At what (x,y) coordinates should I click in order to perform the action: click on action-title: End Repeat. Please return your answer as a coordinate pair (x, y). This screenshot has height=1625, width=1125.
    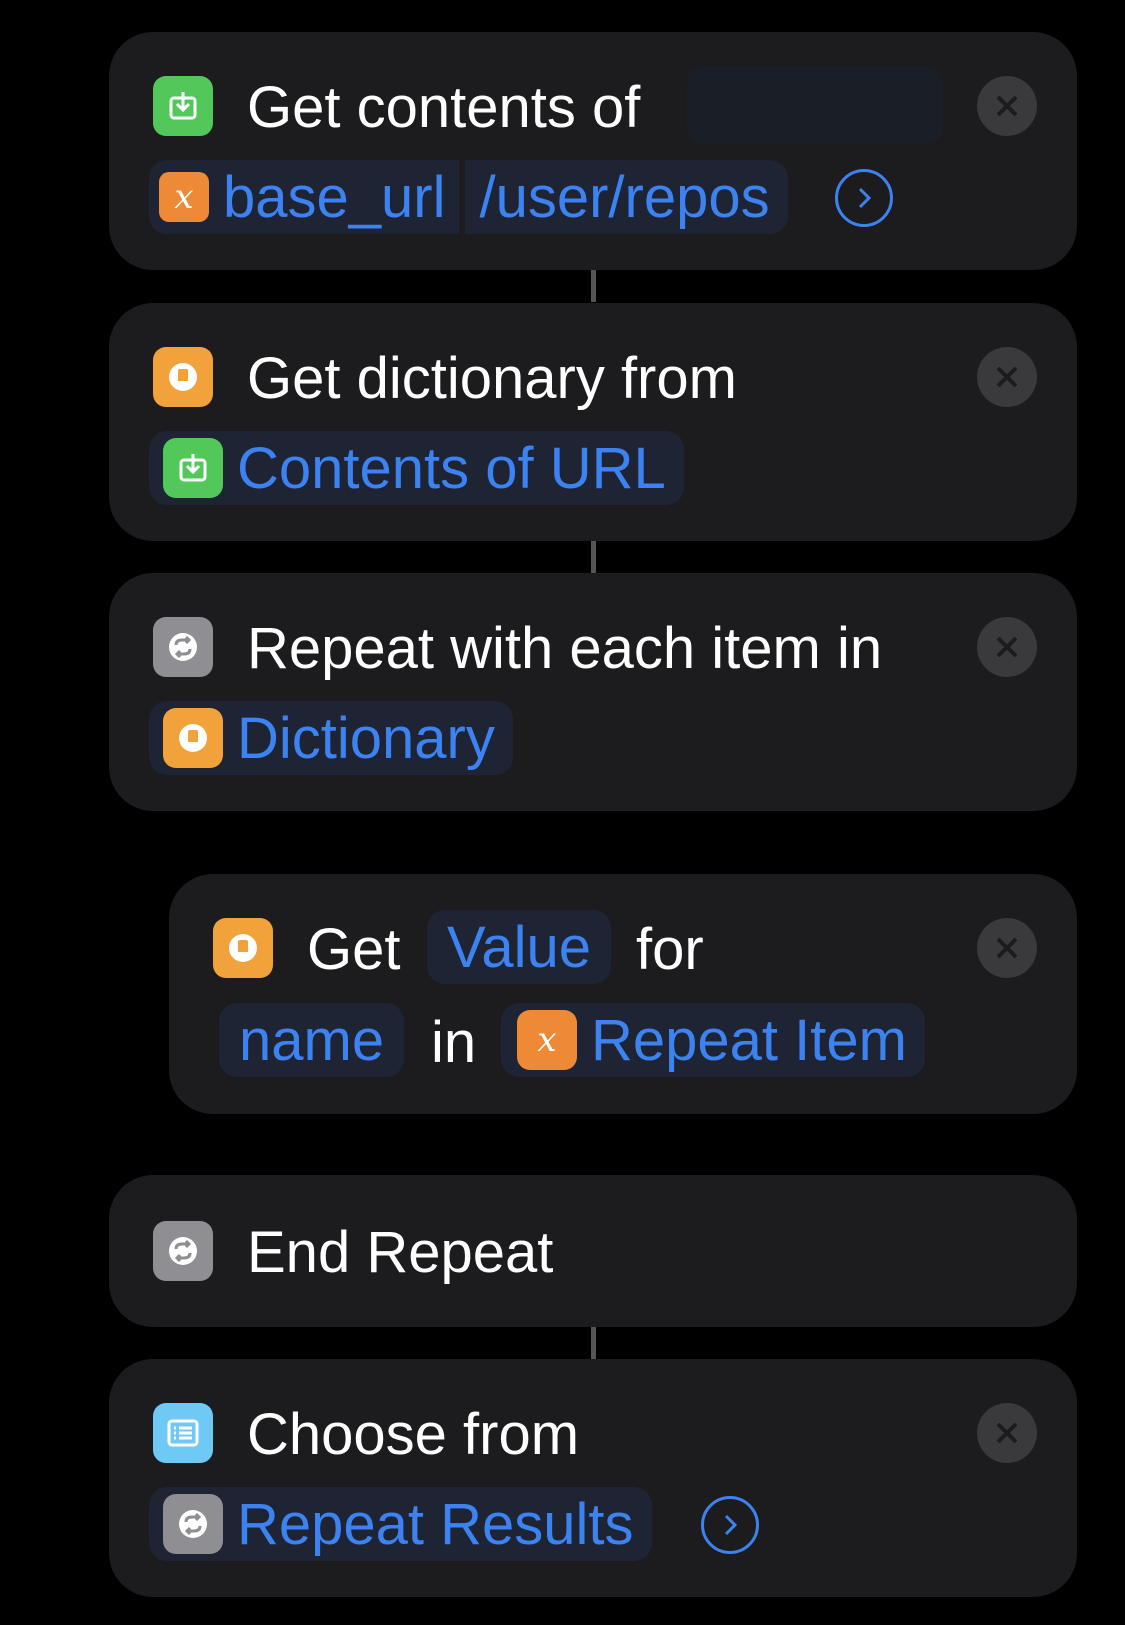
    Looking at the image, I should click on (400, 1252).